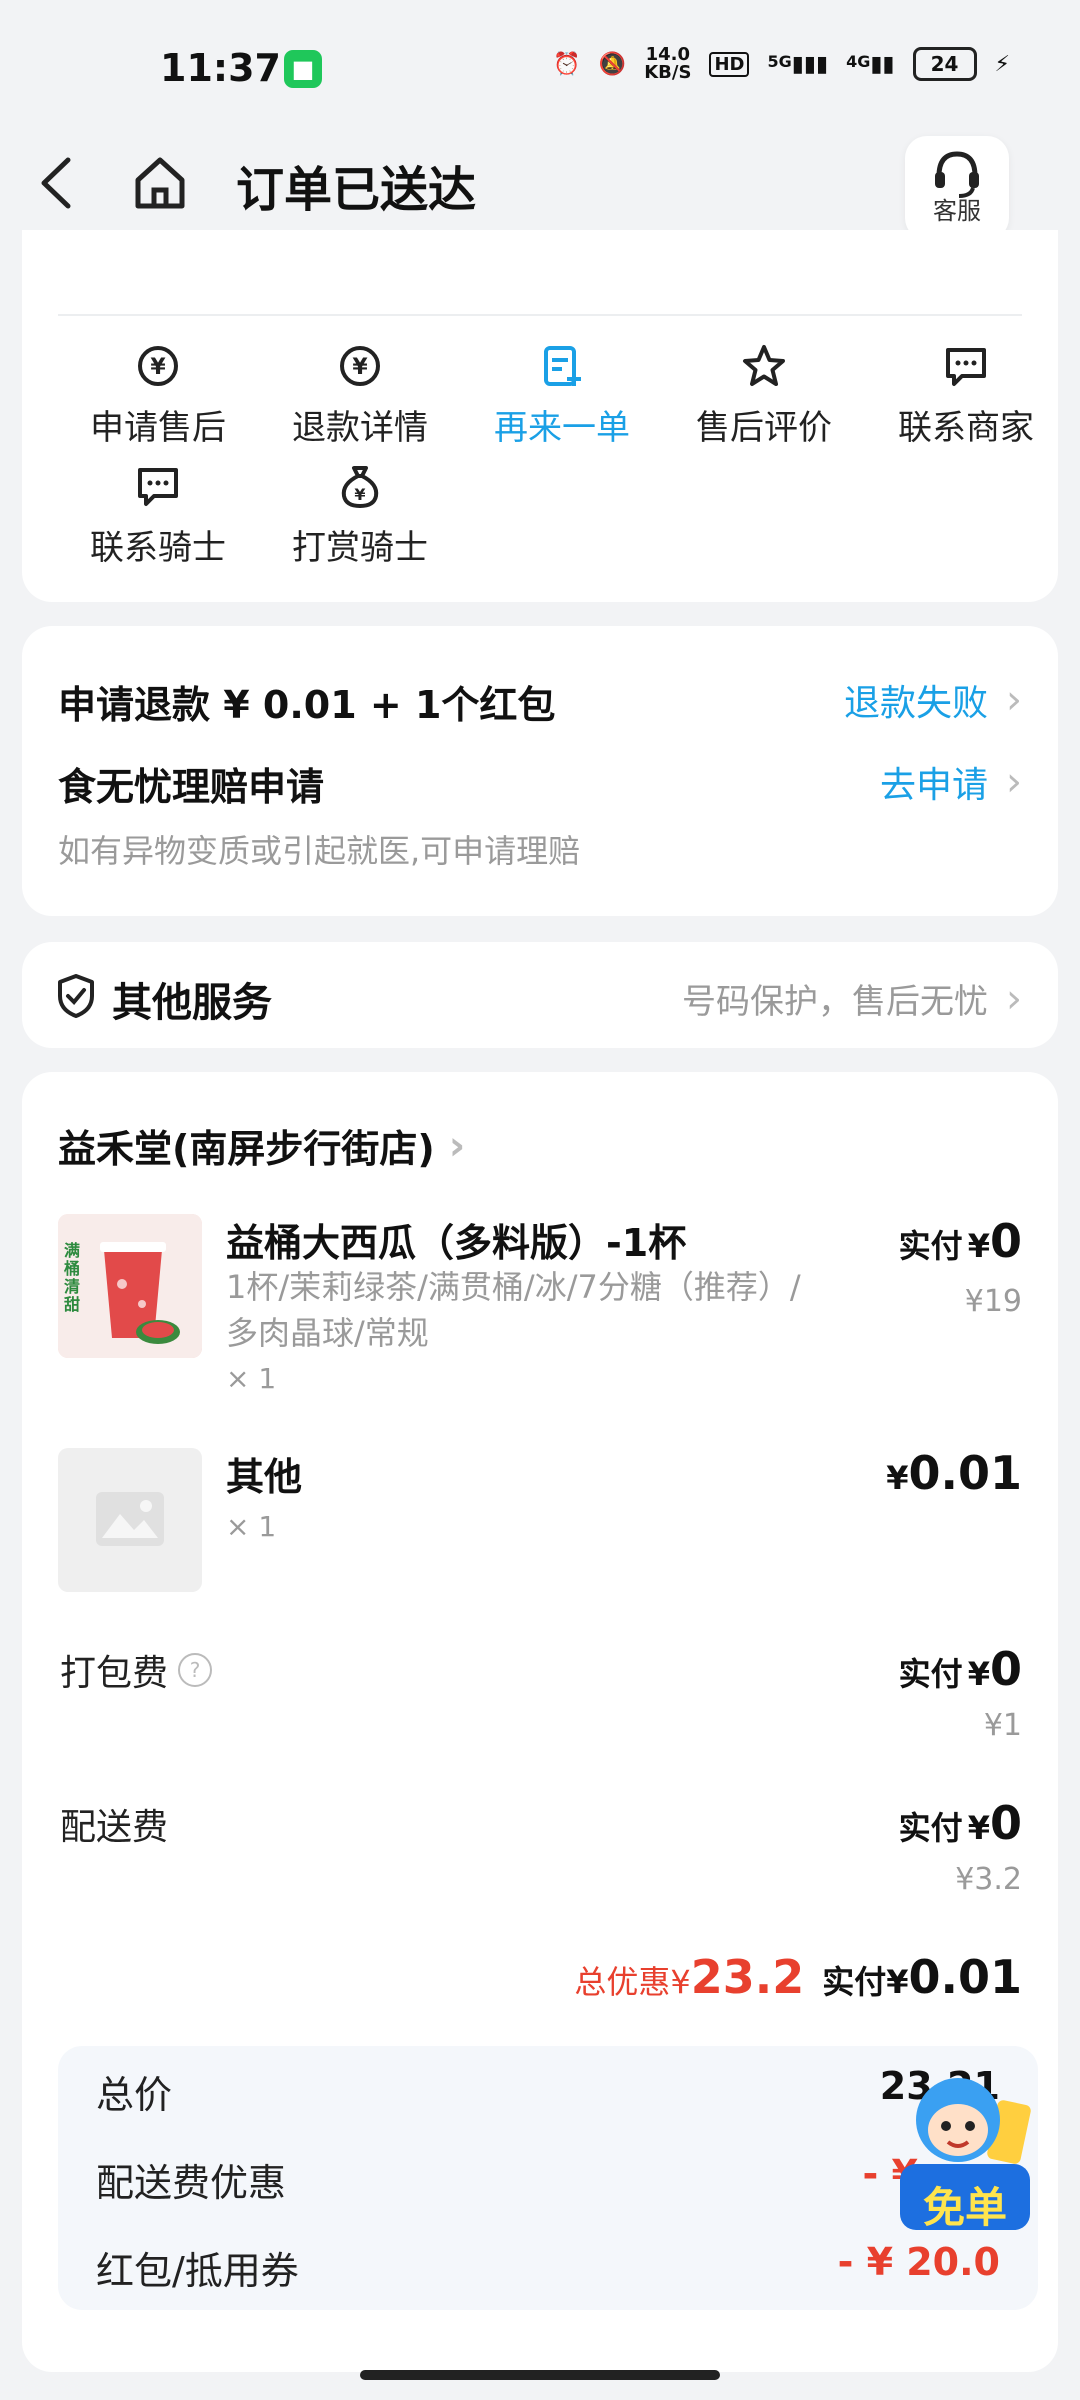 Image resolution: width=1080 pixels, height=2400 pixels. What do you see at coordinates (158, 515) in the screenshot?
I see `contact-rider-button: 联系骑士` at bounding box center [158, 515].